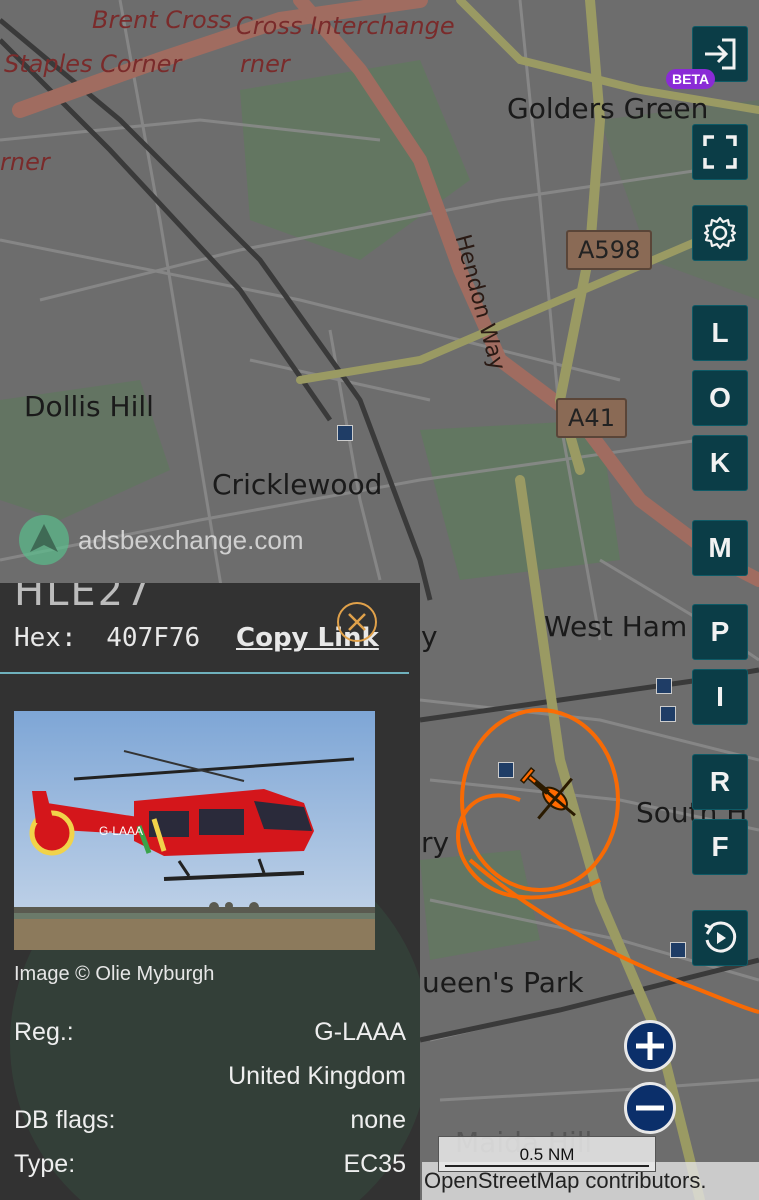  Describe the element at coordinates (616, 626) in the screenshot. I see `map-label-west-hampstead: West Ham` at that location.